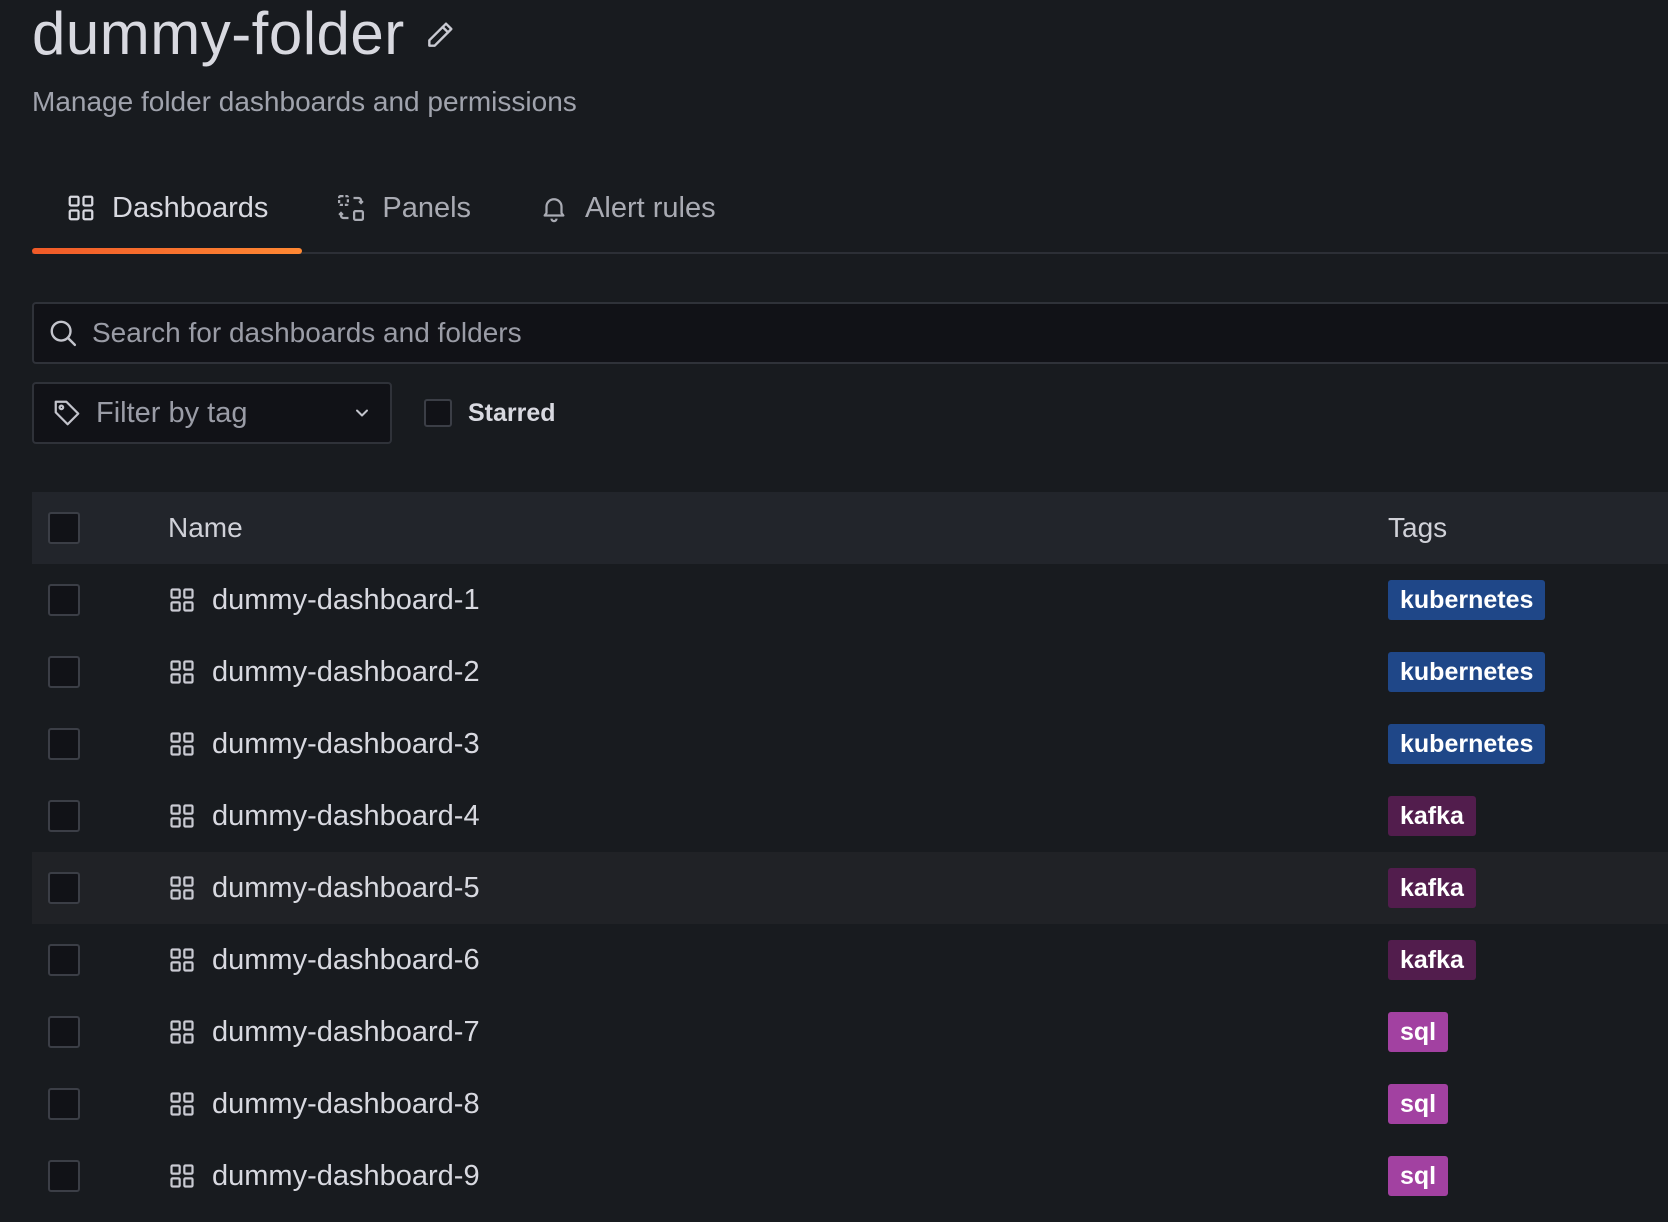  I want to click on row-name-cell: dummy-dashboard-3, so click(774, 744).